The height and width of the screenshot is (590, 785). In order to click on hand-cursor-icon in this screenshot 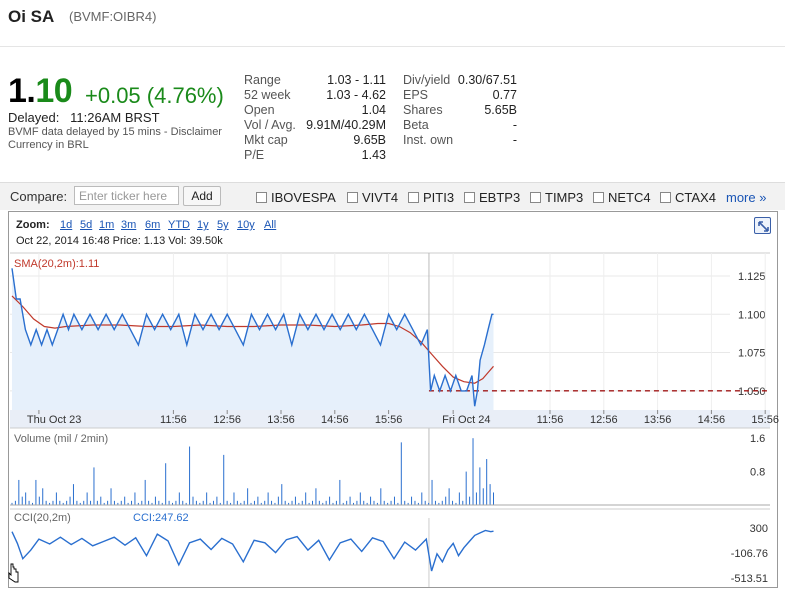, I will do `click(13, 573)`.